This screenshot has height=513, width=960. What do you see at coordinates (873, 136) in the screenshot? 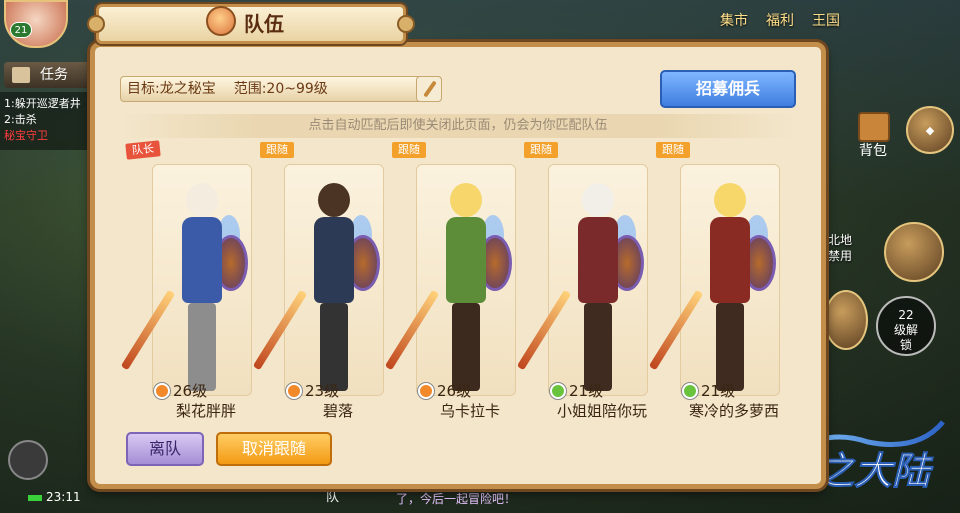
I see `bag-button: 背包` at bounding box center [873, 136].